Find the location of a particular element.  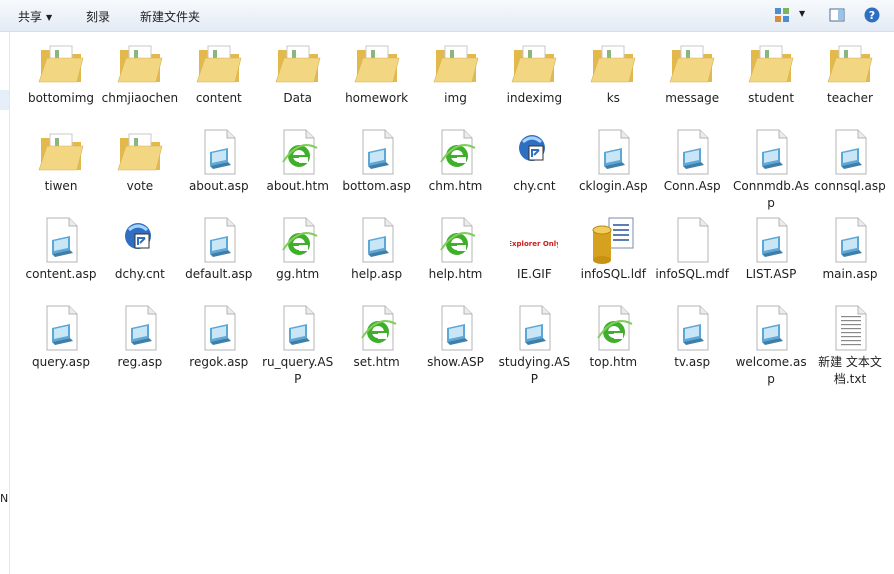

file-item: Connmdb.Asp is located at coordinates (771, 167).